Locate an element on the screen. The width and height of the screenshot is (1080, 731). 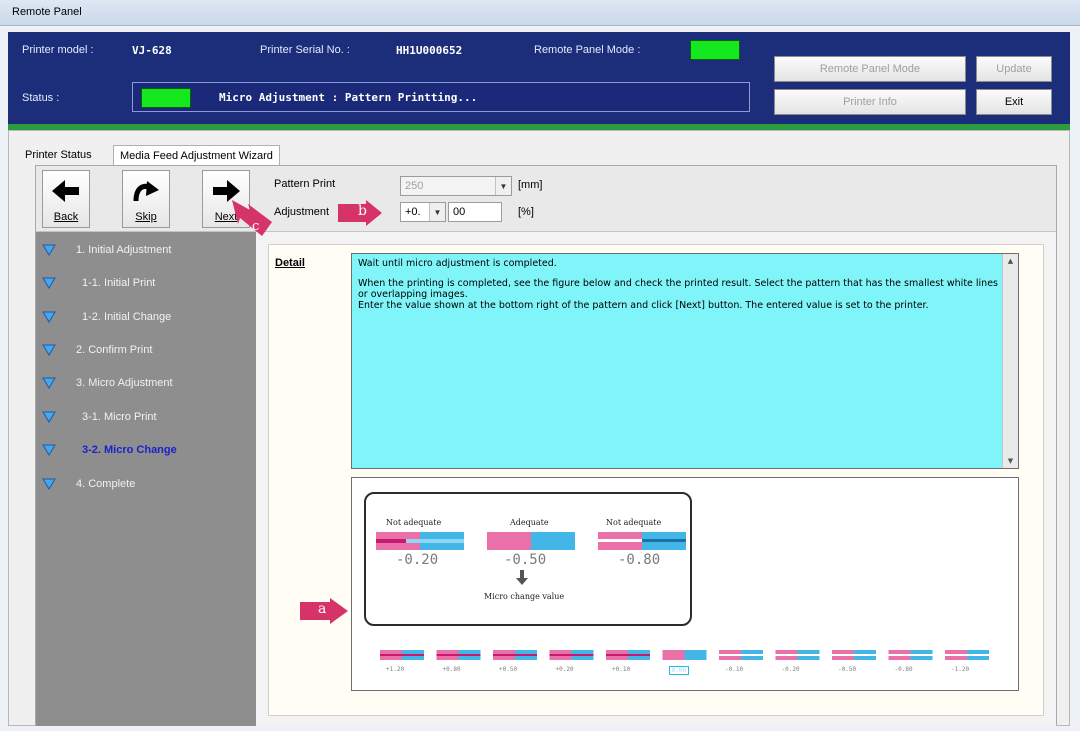
back-button: Back is located at coordinates (66, 199).